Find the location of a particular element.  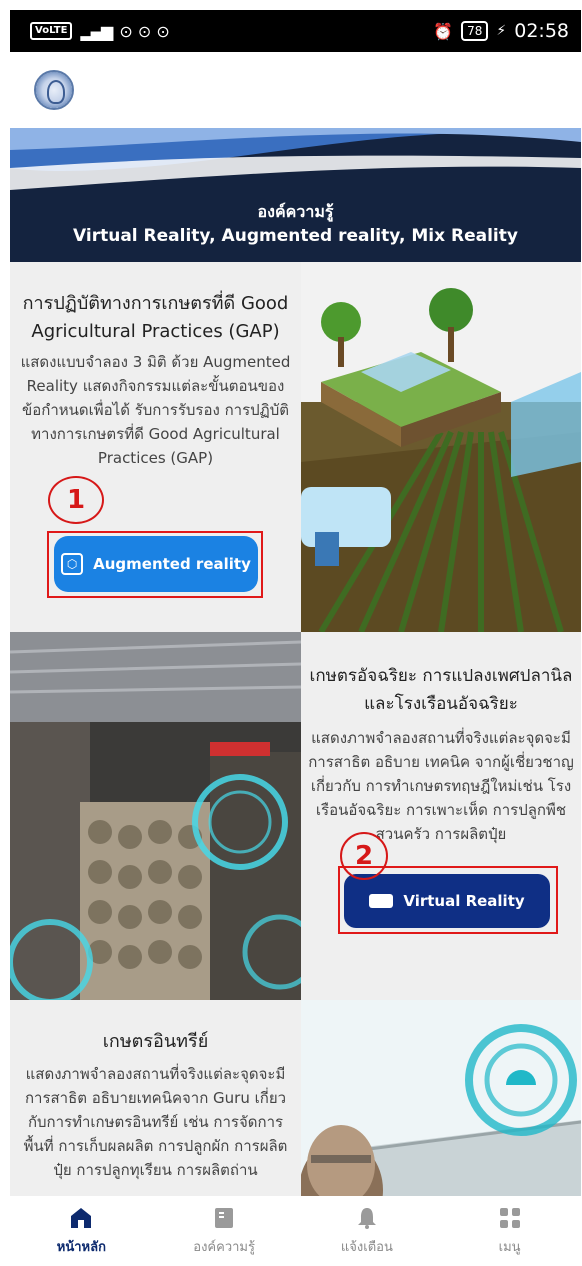

nav-notifications-label: แจ้งเตือน is located at coordinates (366, 1247).